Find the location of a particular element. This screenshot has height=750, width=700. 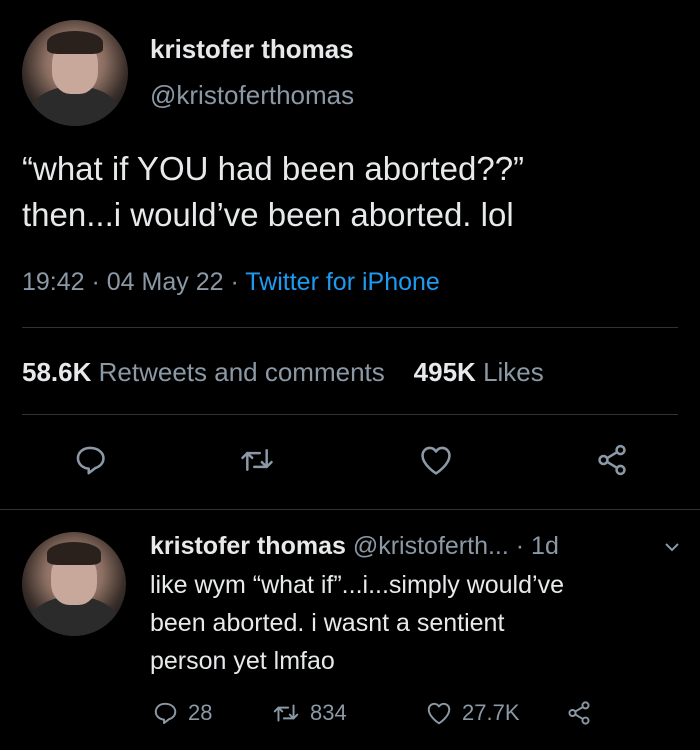

retweet-button is located at coordinates (257, 460).